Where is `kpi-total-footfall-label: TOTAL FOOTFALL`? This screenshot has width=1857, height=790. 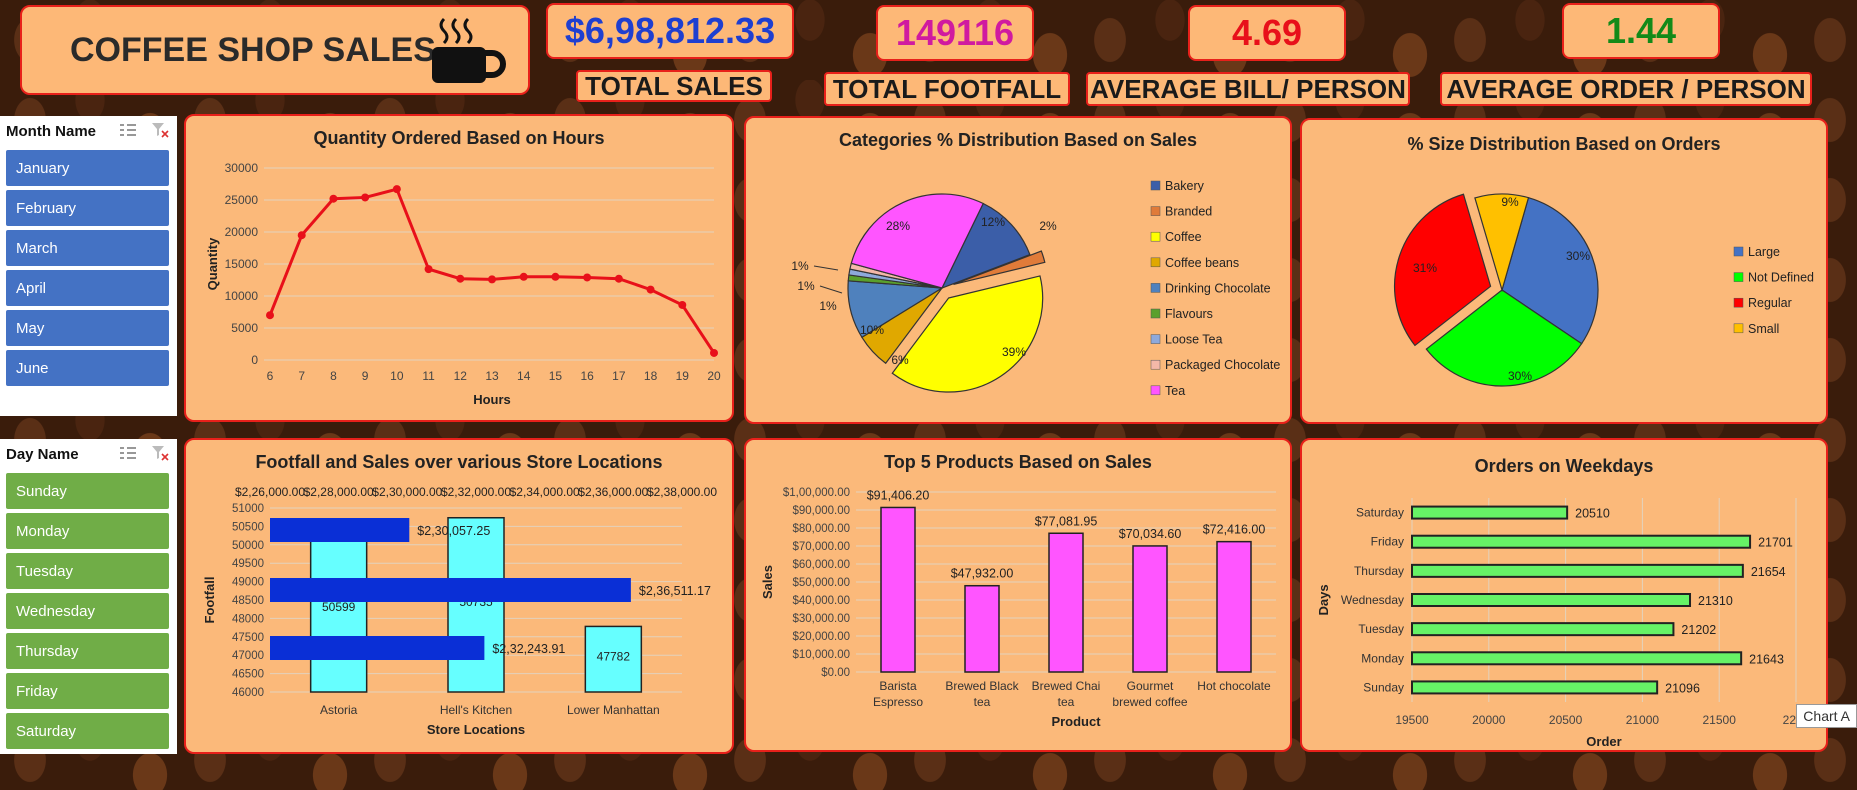
kpi-total-footfall-label: TOTAL FOOTFALL is located at coordinates (947, 89).